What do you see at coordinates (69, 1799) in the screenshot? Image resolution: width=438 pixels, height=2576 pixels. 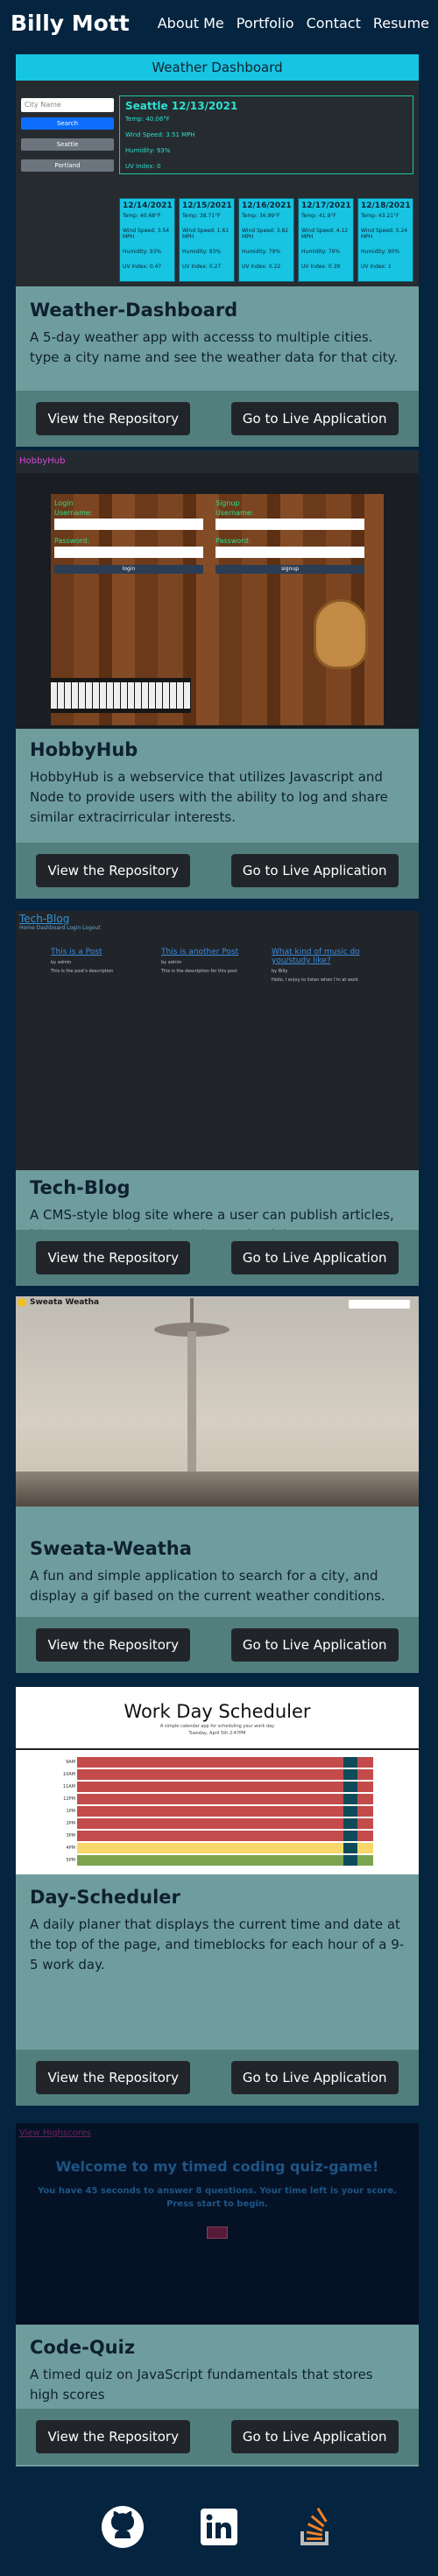 I see `hour-label: 12PM` at bounding box center [69, 1799].